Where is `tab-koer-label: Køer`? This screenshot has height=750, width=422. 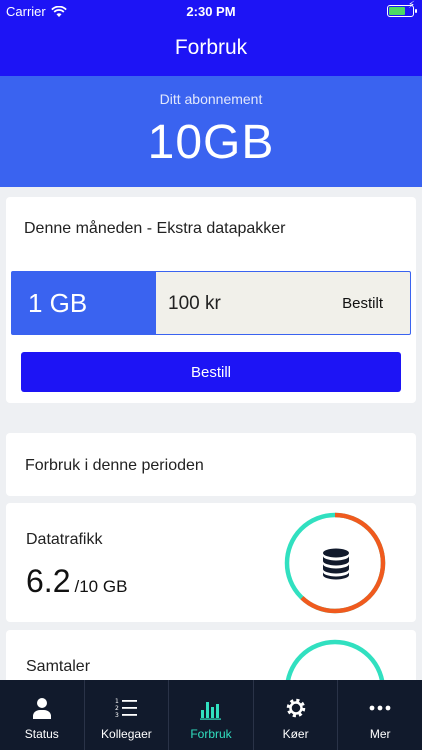 tab-koer-label: Køer is located at coordinates (295, 734).